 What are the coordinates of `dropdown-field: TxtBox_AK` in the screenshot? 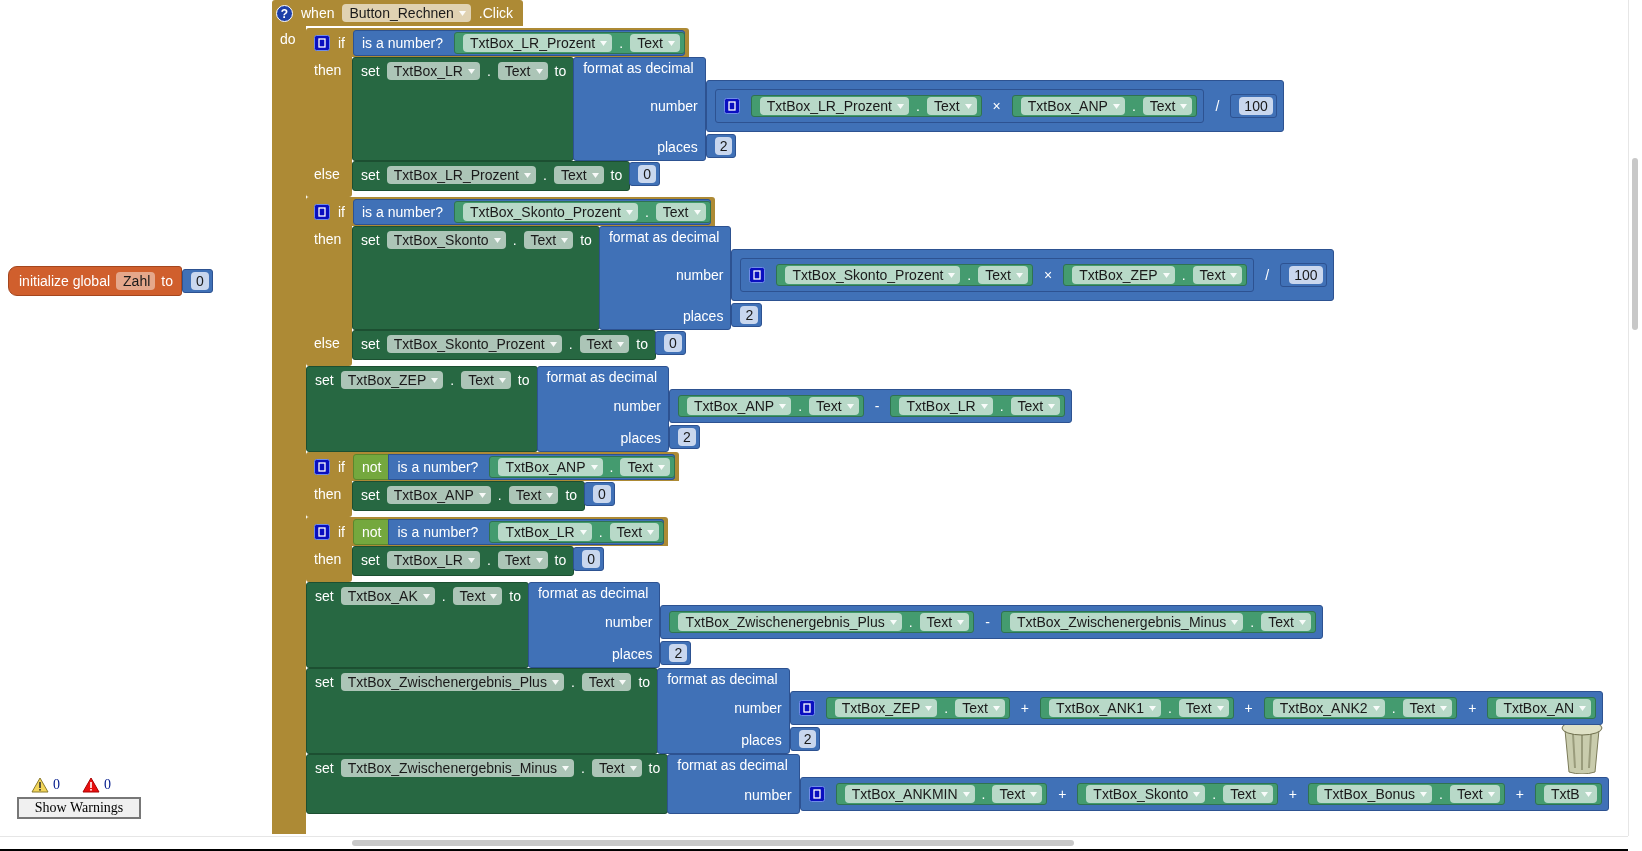 It's located at (387, 596).